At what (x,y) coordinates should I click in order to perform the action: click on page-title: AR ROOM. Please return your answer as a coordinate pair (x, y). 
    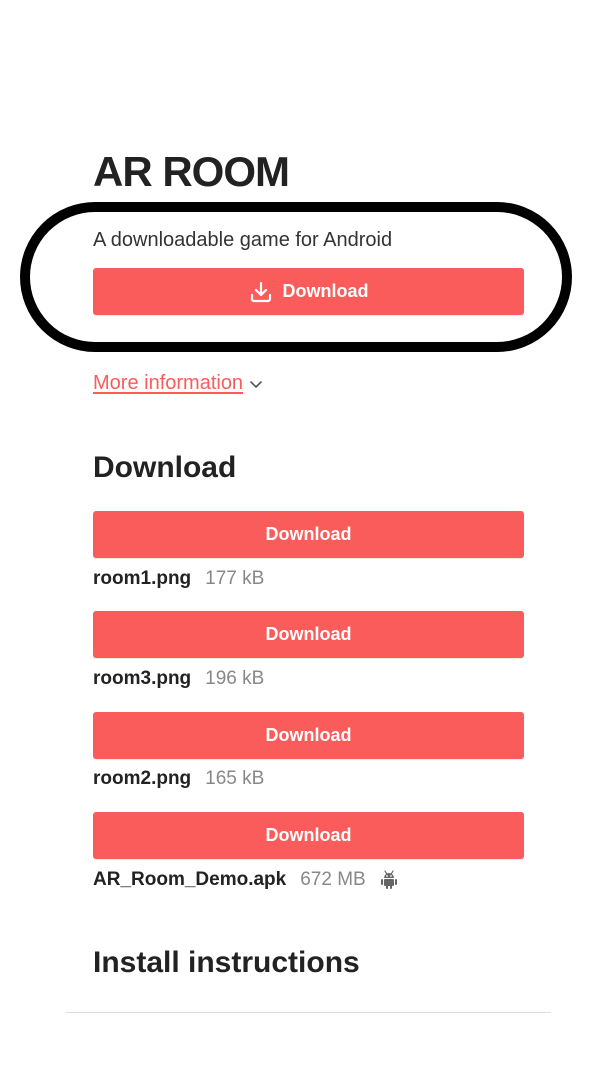
    Looking at the image, I should click on (191, 171).